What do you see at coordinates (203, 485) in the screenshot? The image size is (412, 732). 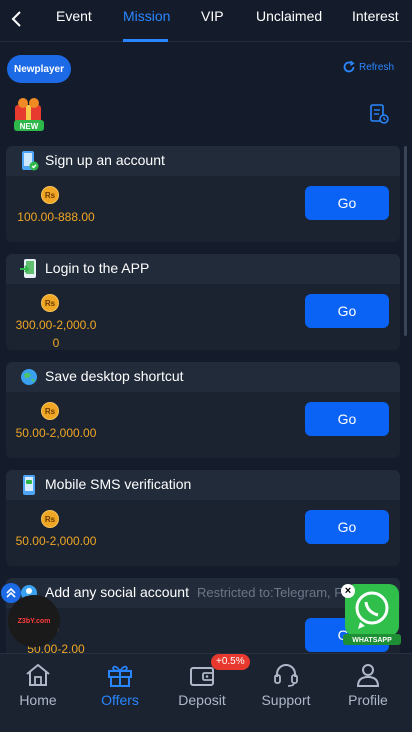 I see `task-card-header: Mobile SMS verification` at bounding box center [203, 485].